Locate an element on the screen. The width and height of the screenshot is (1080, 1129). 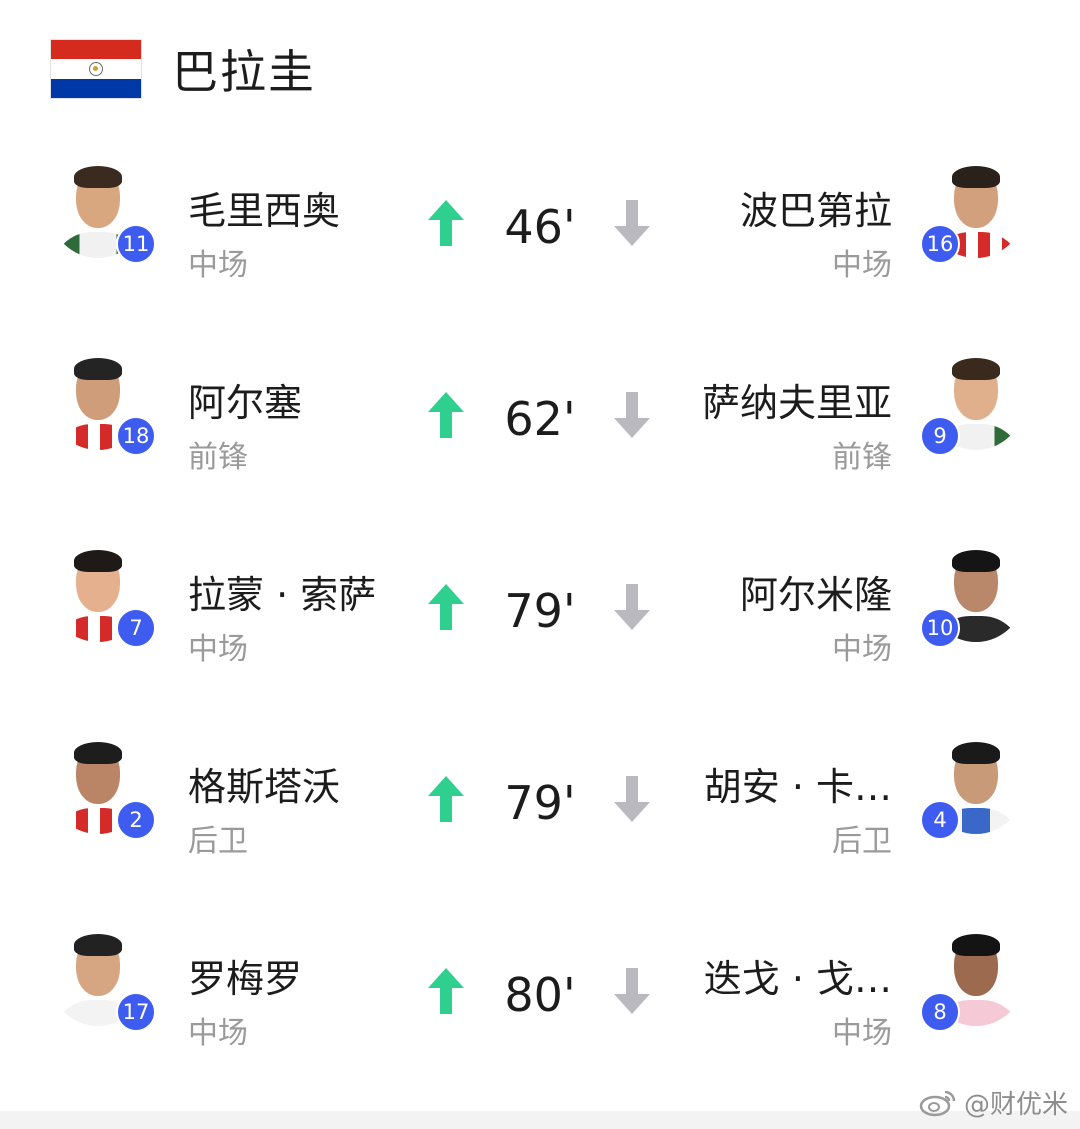
player-out-number-badge: 16 is located at coordinates (940, 244).